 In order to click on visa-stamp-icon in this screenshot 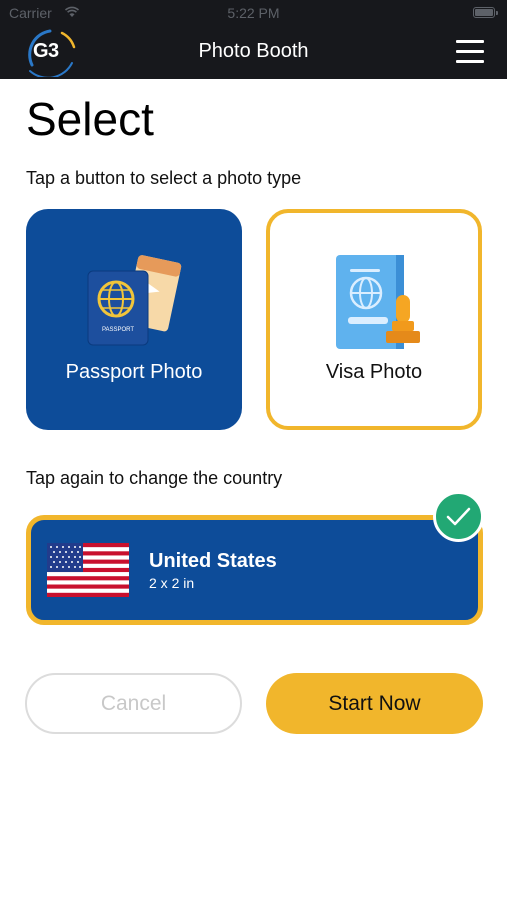, I will do `click(378, 302)`.